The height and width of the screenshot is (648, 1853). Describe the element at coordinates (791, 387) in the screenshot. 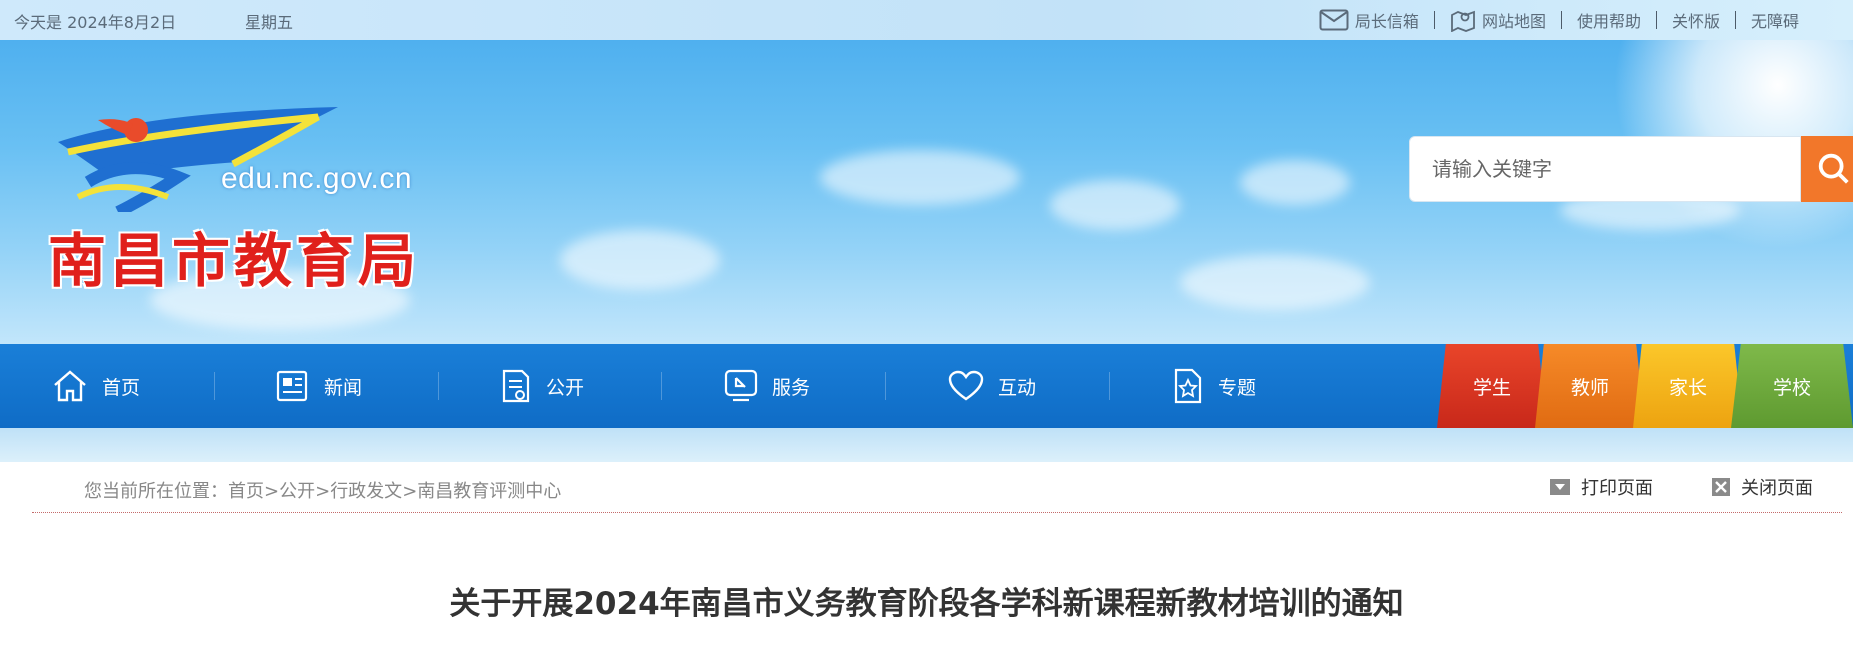

I see `nav-item-label: 服务` at that location.